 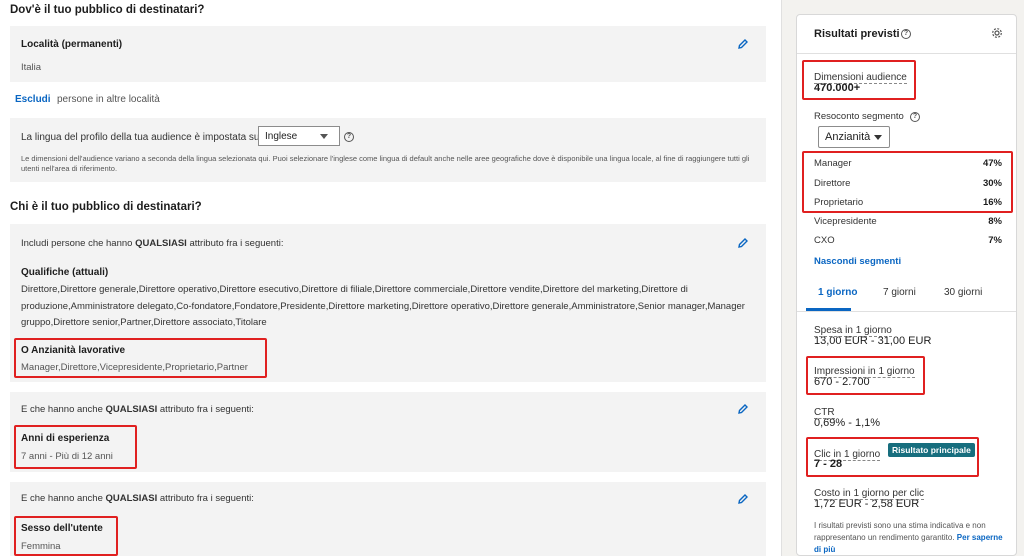 What do you see at coordinates (839, 202) in the screenshot?
I see `segment-name: Proprietario` at bounding box center [839, 202].